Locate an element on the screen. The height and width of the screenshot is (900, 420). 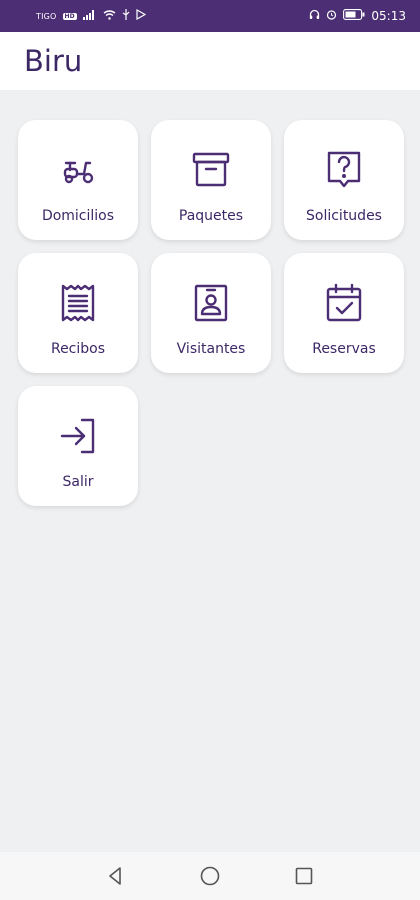
menu-label: Paquetes is located at coordinates (211, 216).